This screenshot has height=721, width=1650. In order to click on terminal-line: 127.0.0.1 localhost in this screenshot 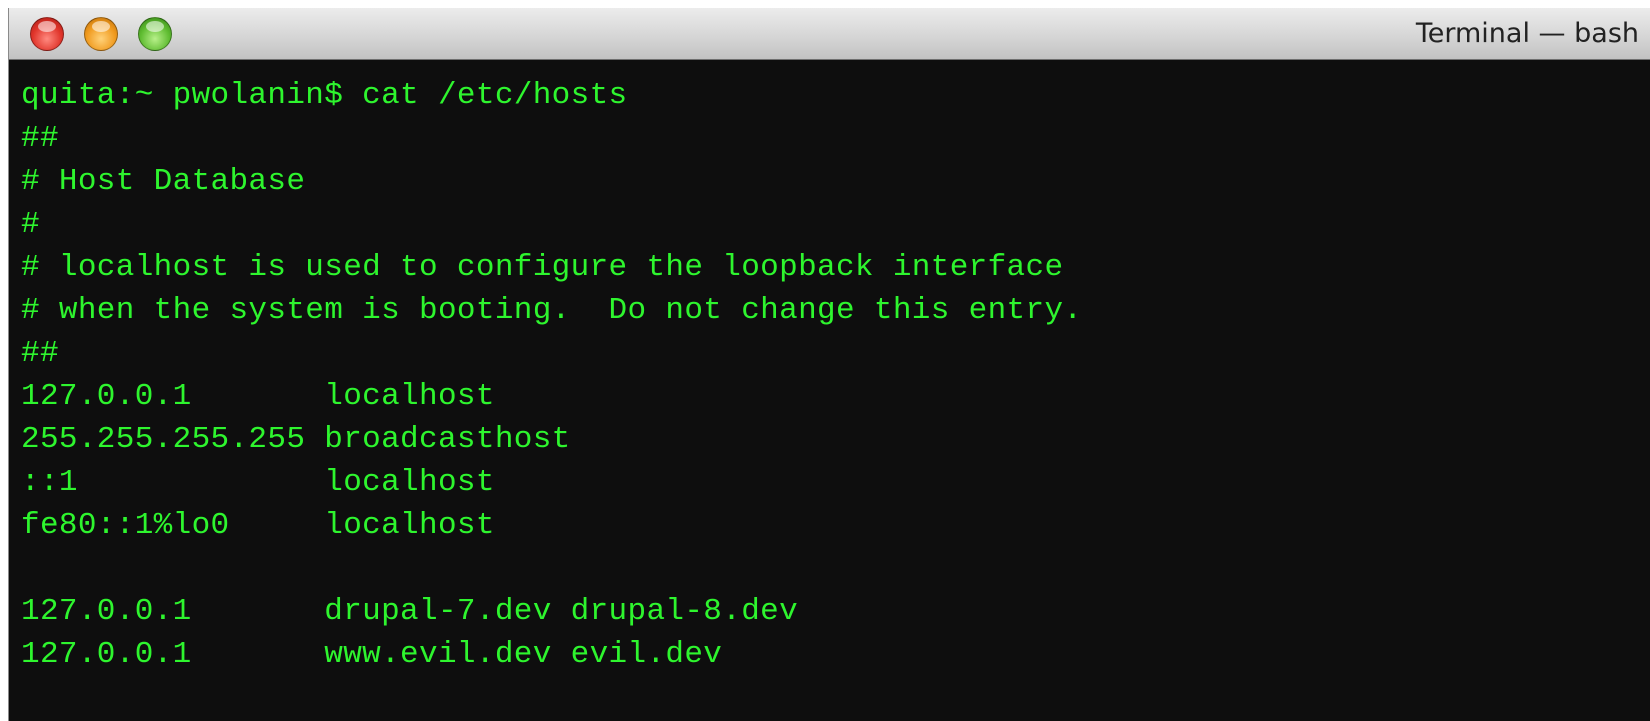, I will do `click(258, 396)`.